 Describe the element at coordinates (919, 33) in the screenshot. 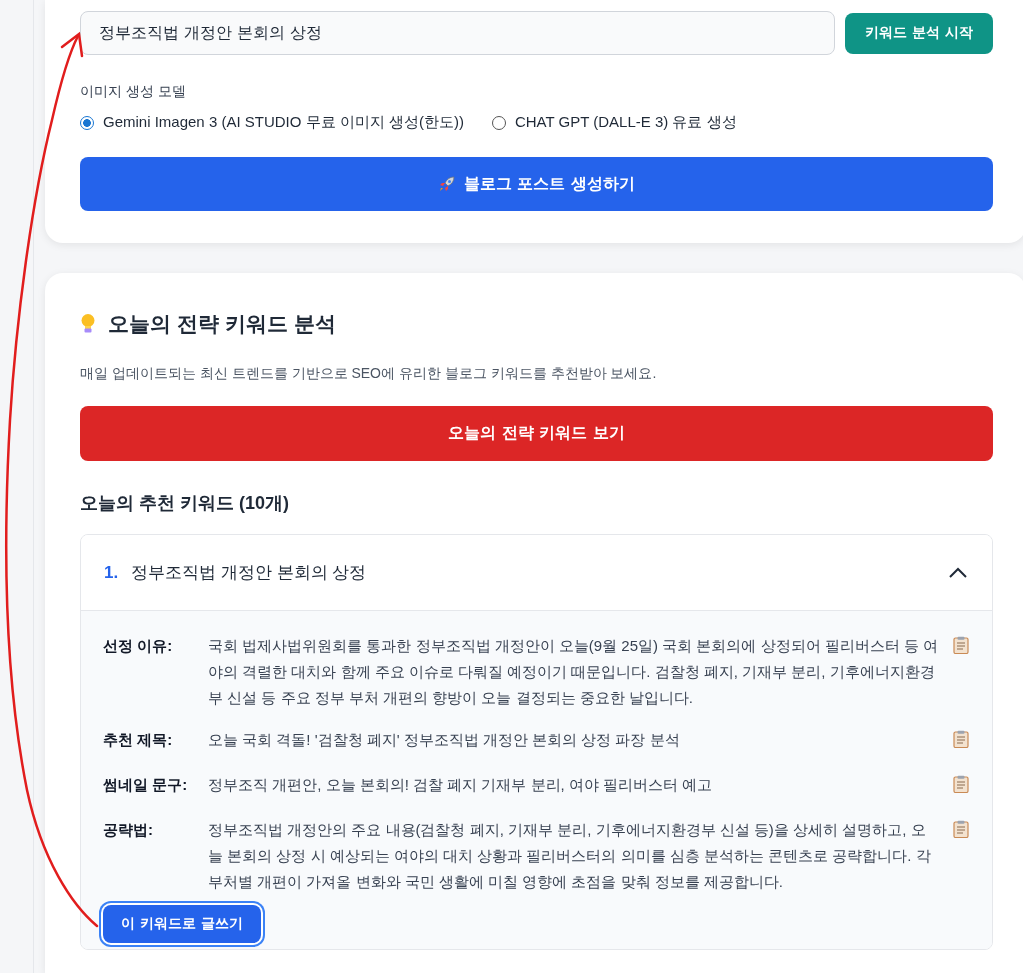

I see `analyze-button: 키워드 분석 시작` at that location.